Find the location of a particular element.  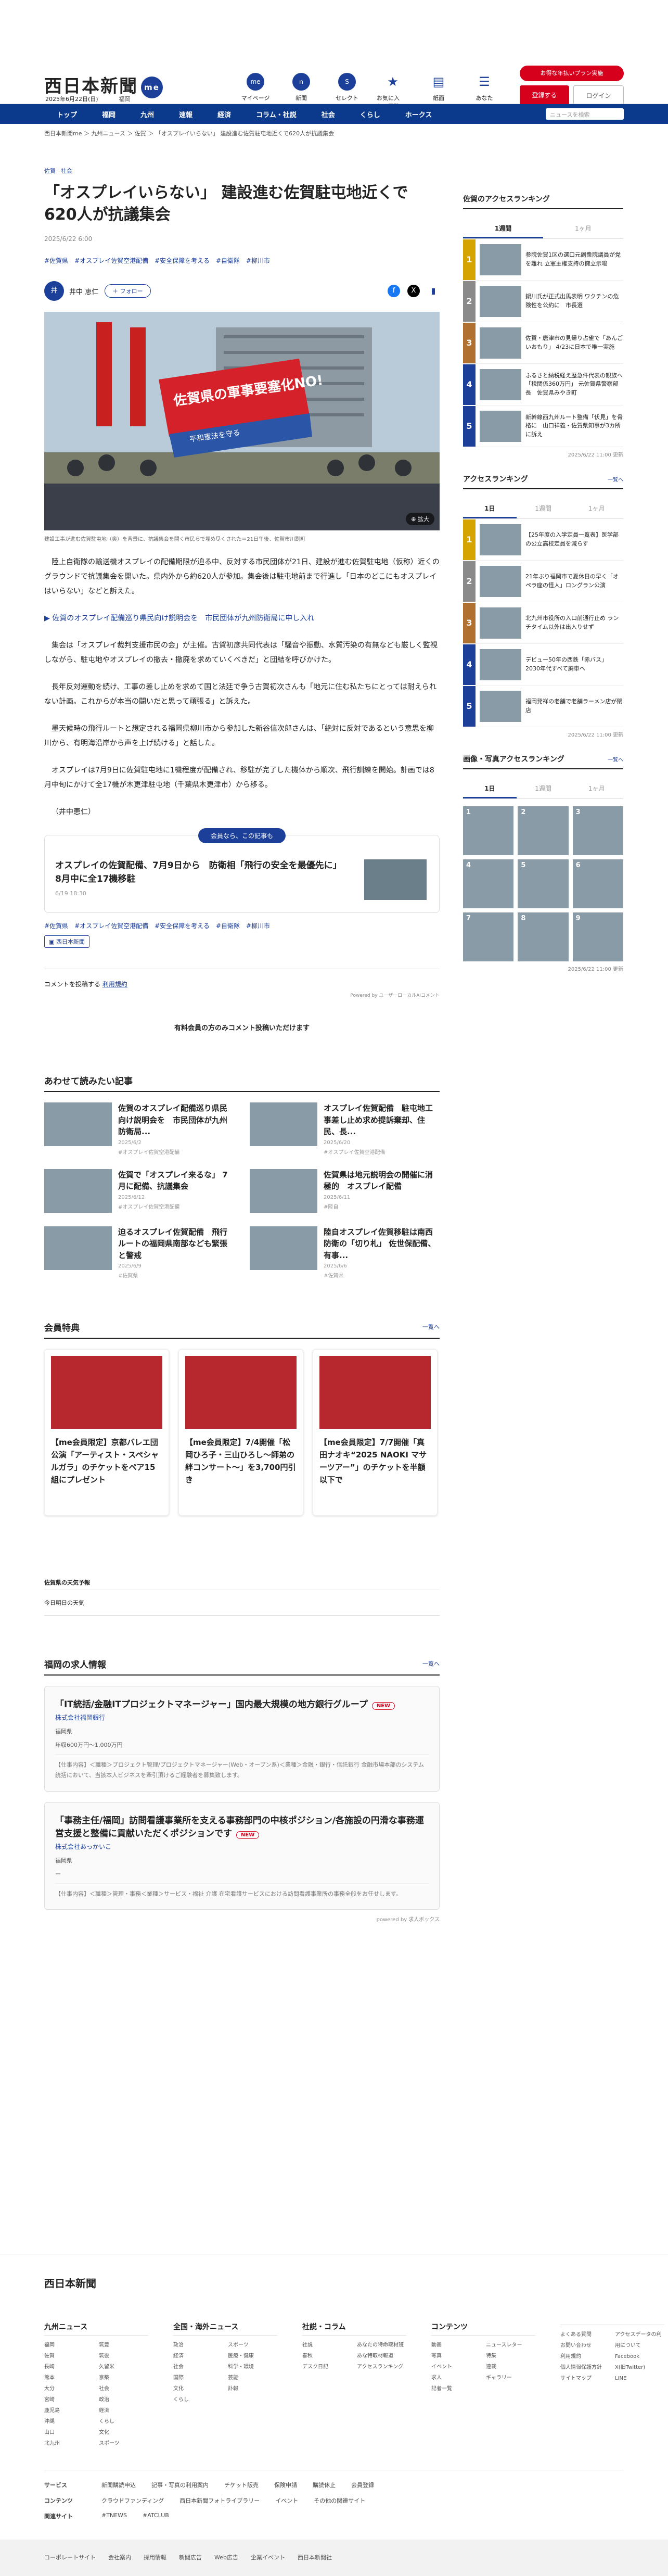

keyword-tag: #自衛隊 is located at coordinates (228, 260).